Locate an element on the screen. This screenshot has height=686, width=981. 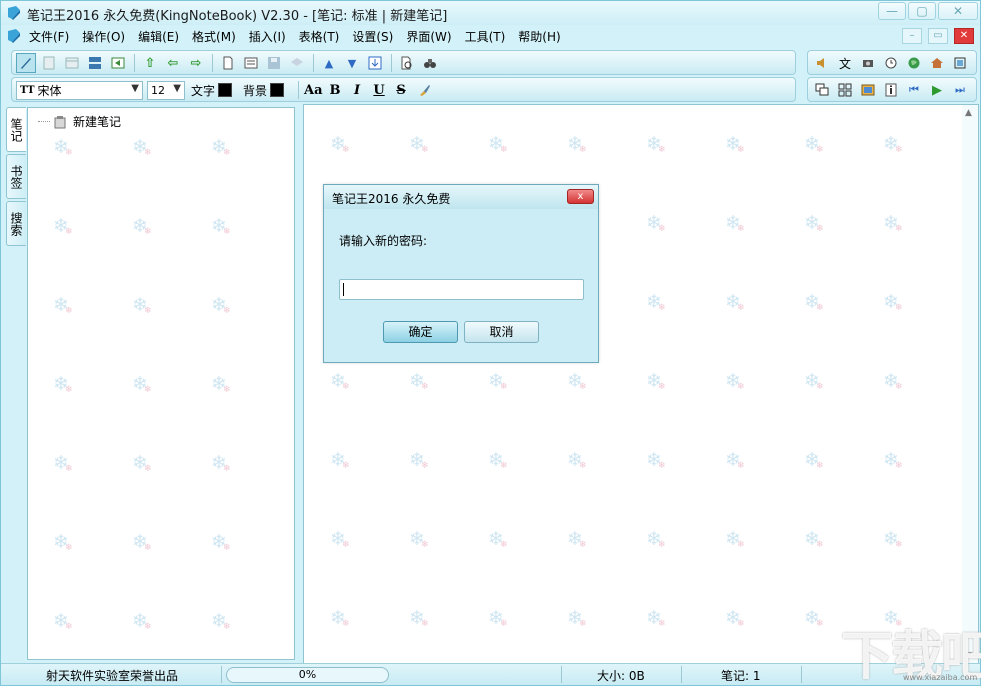
underline-button: U is located at coordinates (379, 90).